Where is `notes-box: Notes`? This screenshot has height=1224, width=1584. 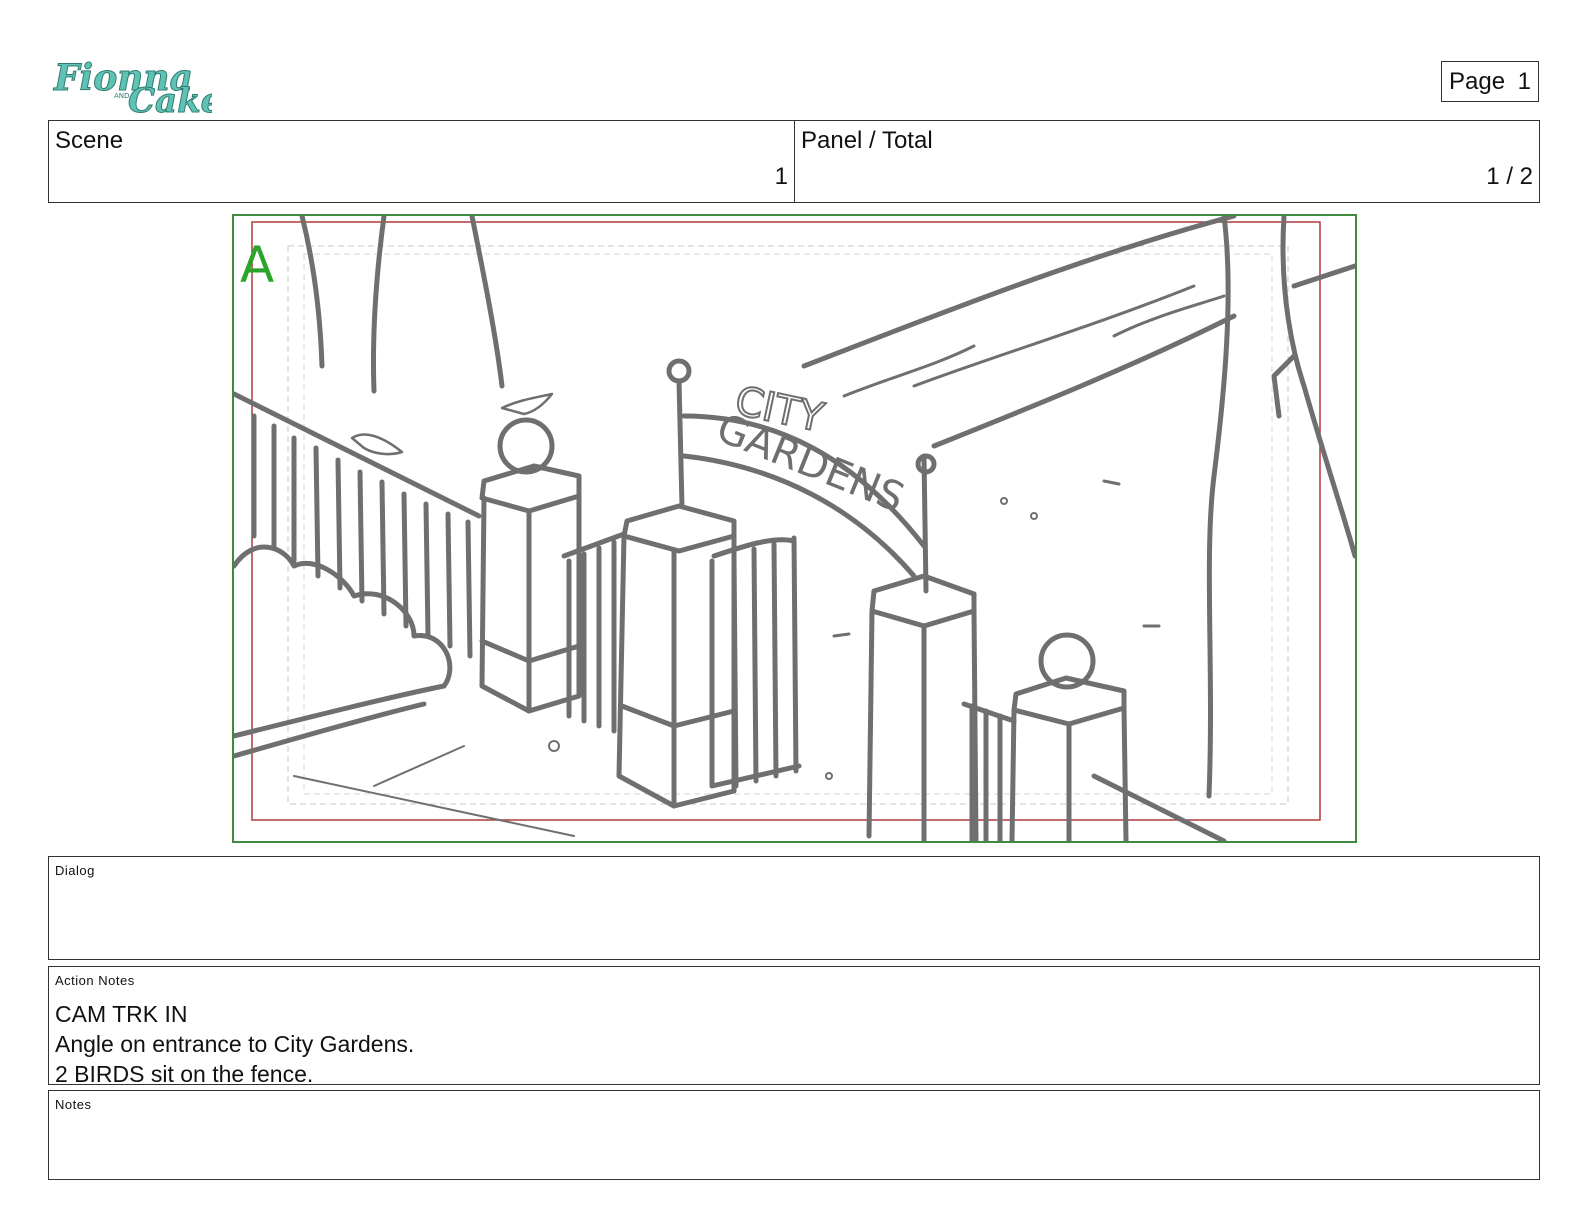 notes-box: Notes is located at coordinates (794, 1135).